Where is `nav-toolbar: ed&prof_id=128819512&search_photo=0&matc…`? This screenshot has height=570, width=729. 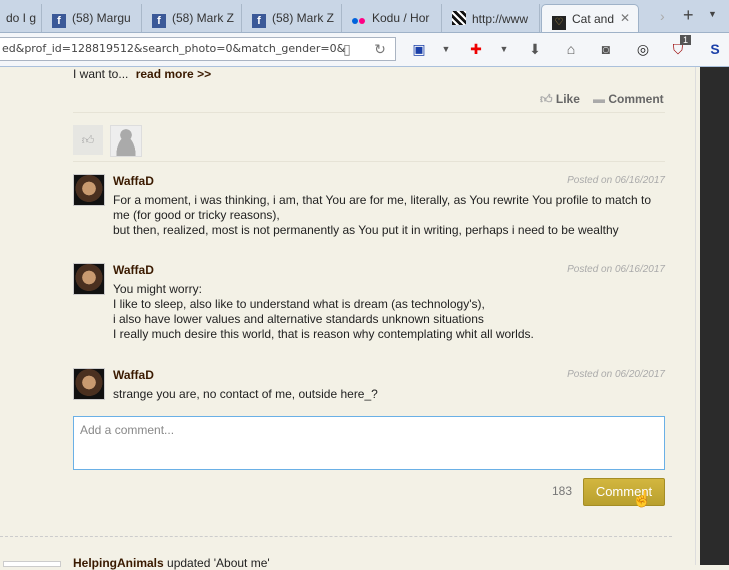 nav-toolbar: ed&prof_id=128819512&search_photo=0&matc… is located at coordinates (364, 50).